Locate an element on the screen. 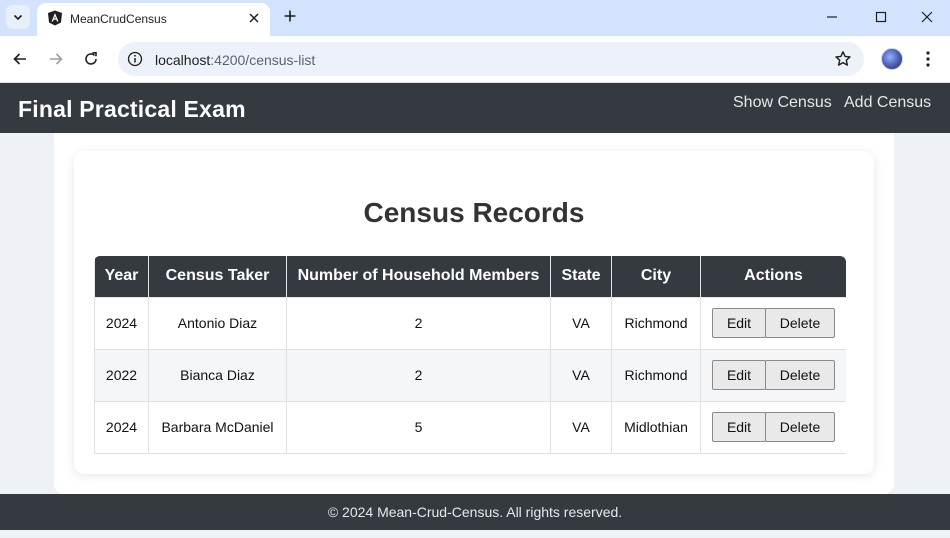 Image resolution: width=950 pixels, height=538 pixels. maximize-icon is located at coordinates (881, 17).